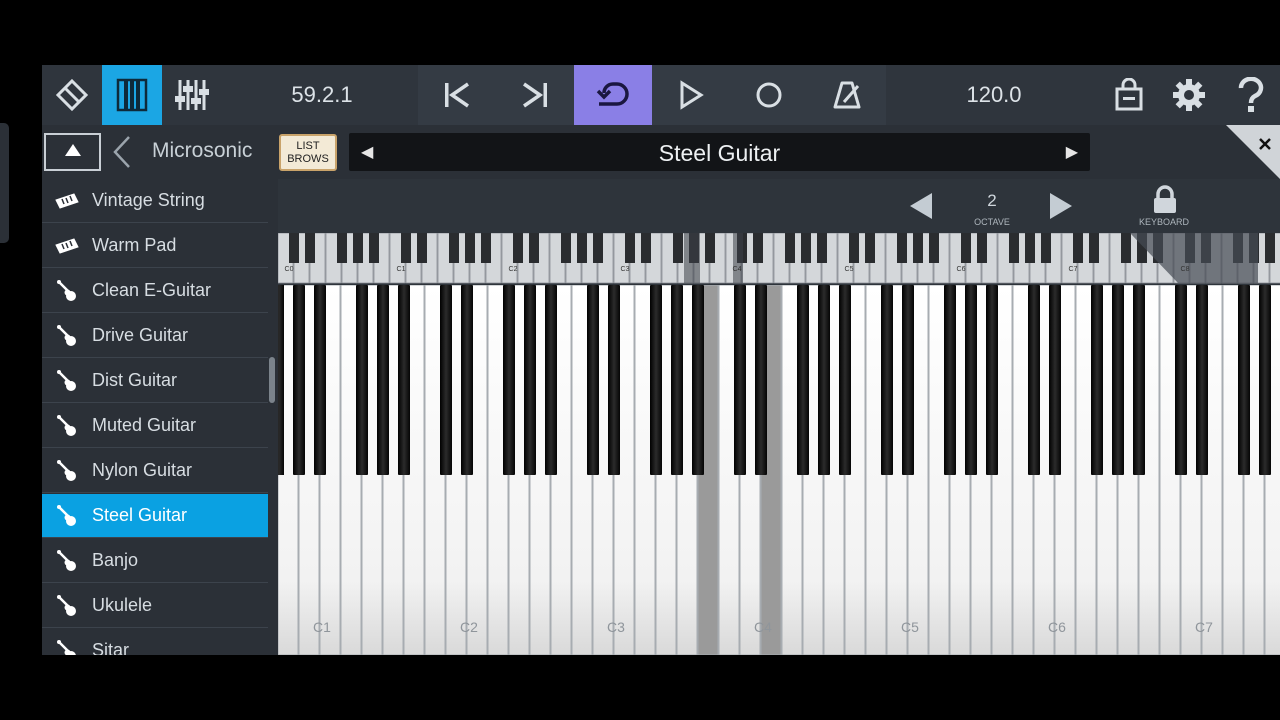  I want to click on key-octave-label: C5, so click(910, 627).